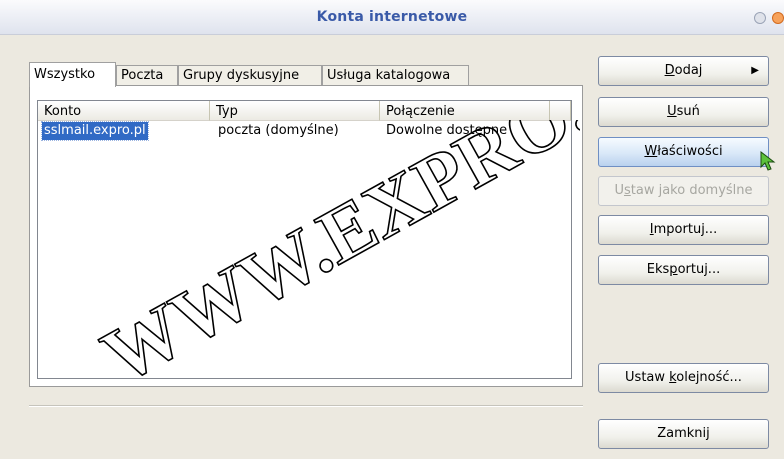 The width and height of the screenshot is (784, 459). What do you see at coordinates (95, 131) in the screenshot?
I see `cell-konto: sslmail.expro.pl` at bounding box center [95, 131].